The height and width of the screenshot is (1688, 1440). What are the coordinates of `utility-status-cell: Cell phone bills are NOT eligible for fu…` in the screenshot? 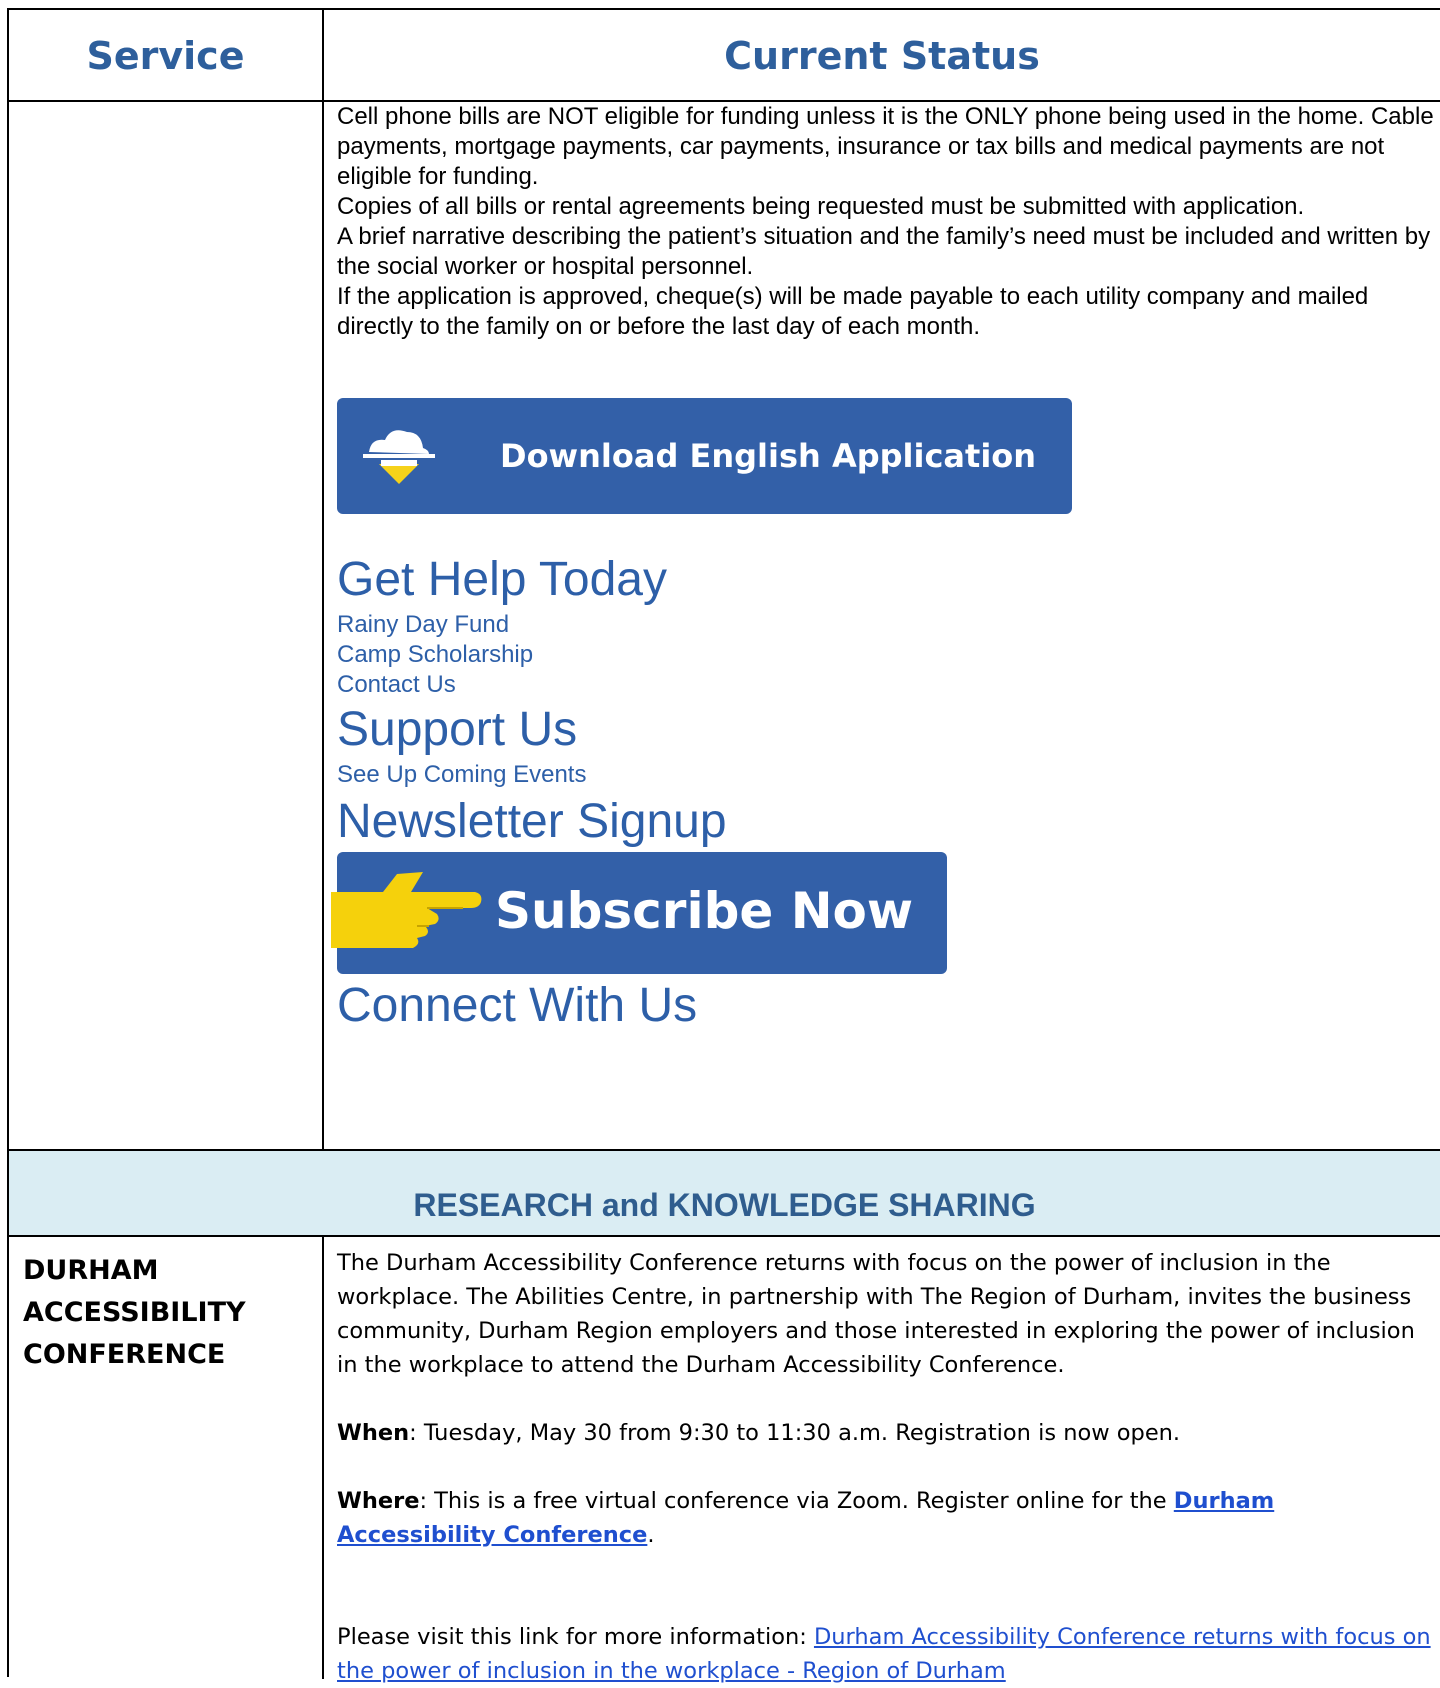 It's located at (887, 222).